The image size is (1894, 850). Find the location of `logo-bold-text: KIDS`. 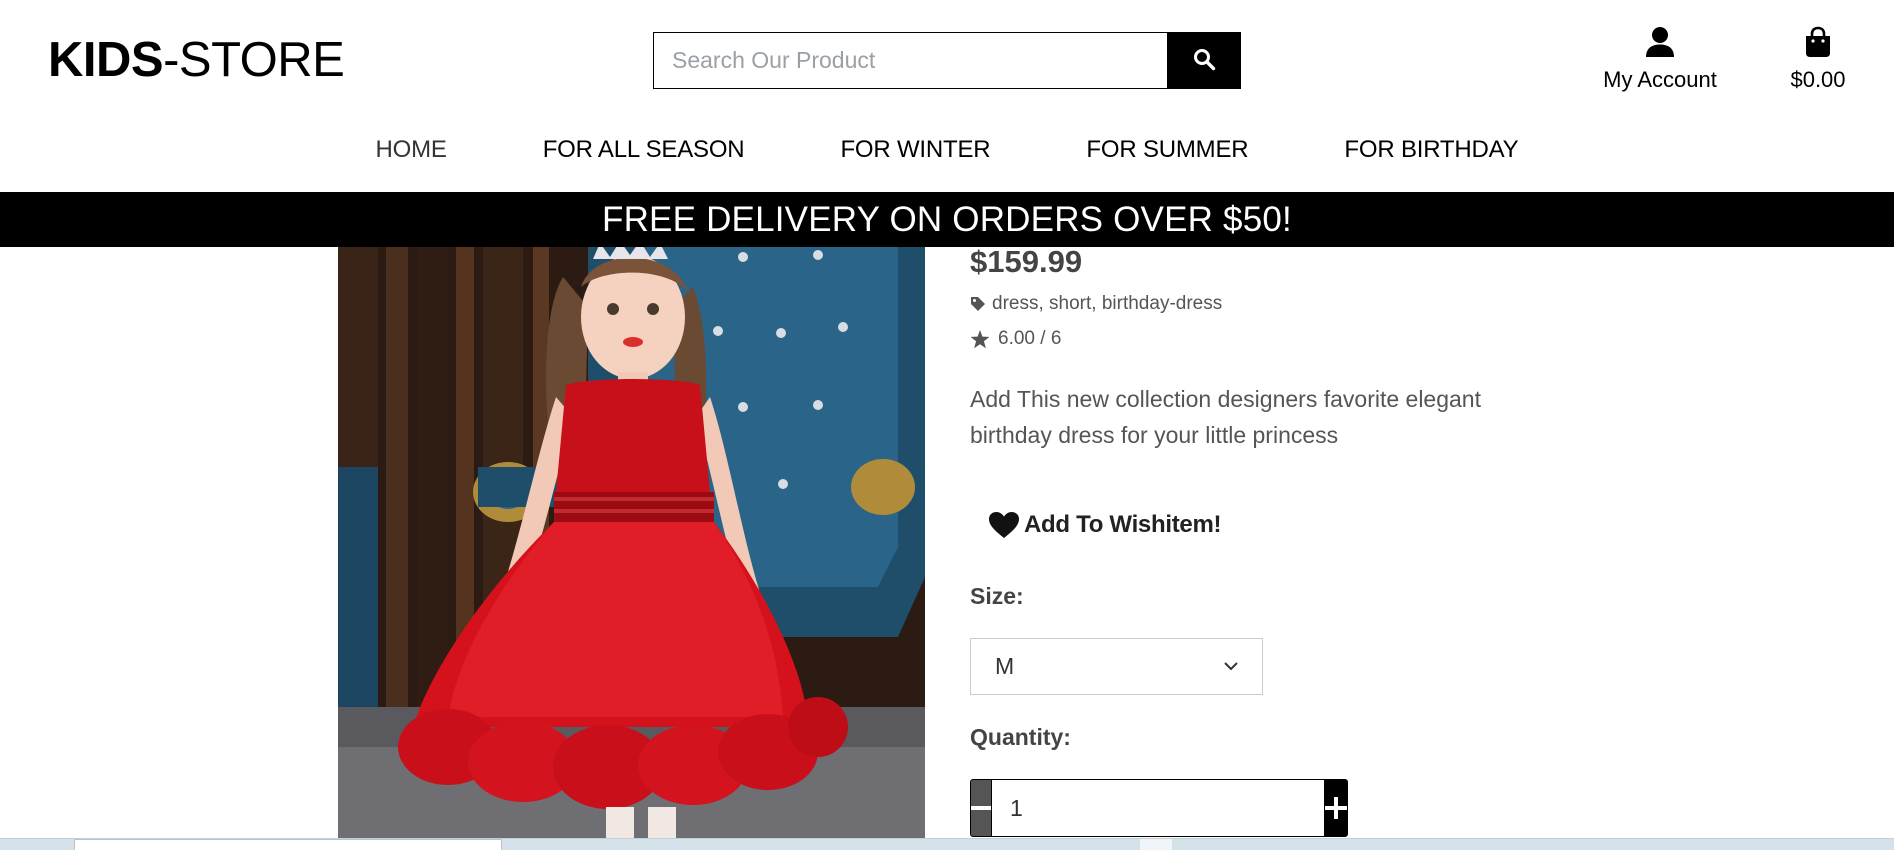

logo-bold-text: KIDS is located at coordinates (106, 60).